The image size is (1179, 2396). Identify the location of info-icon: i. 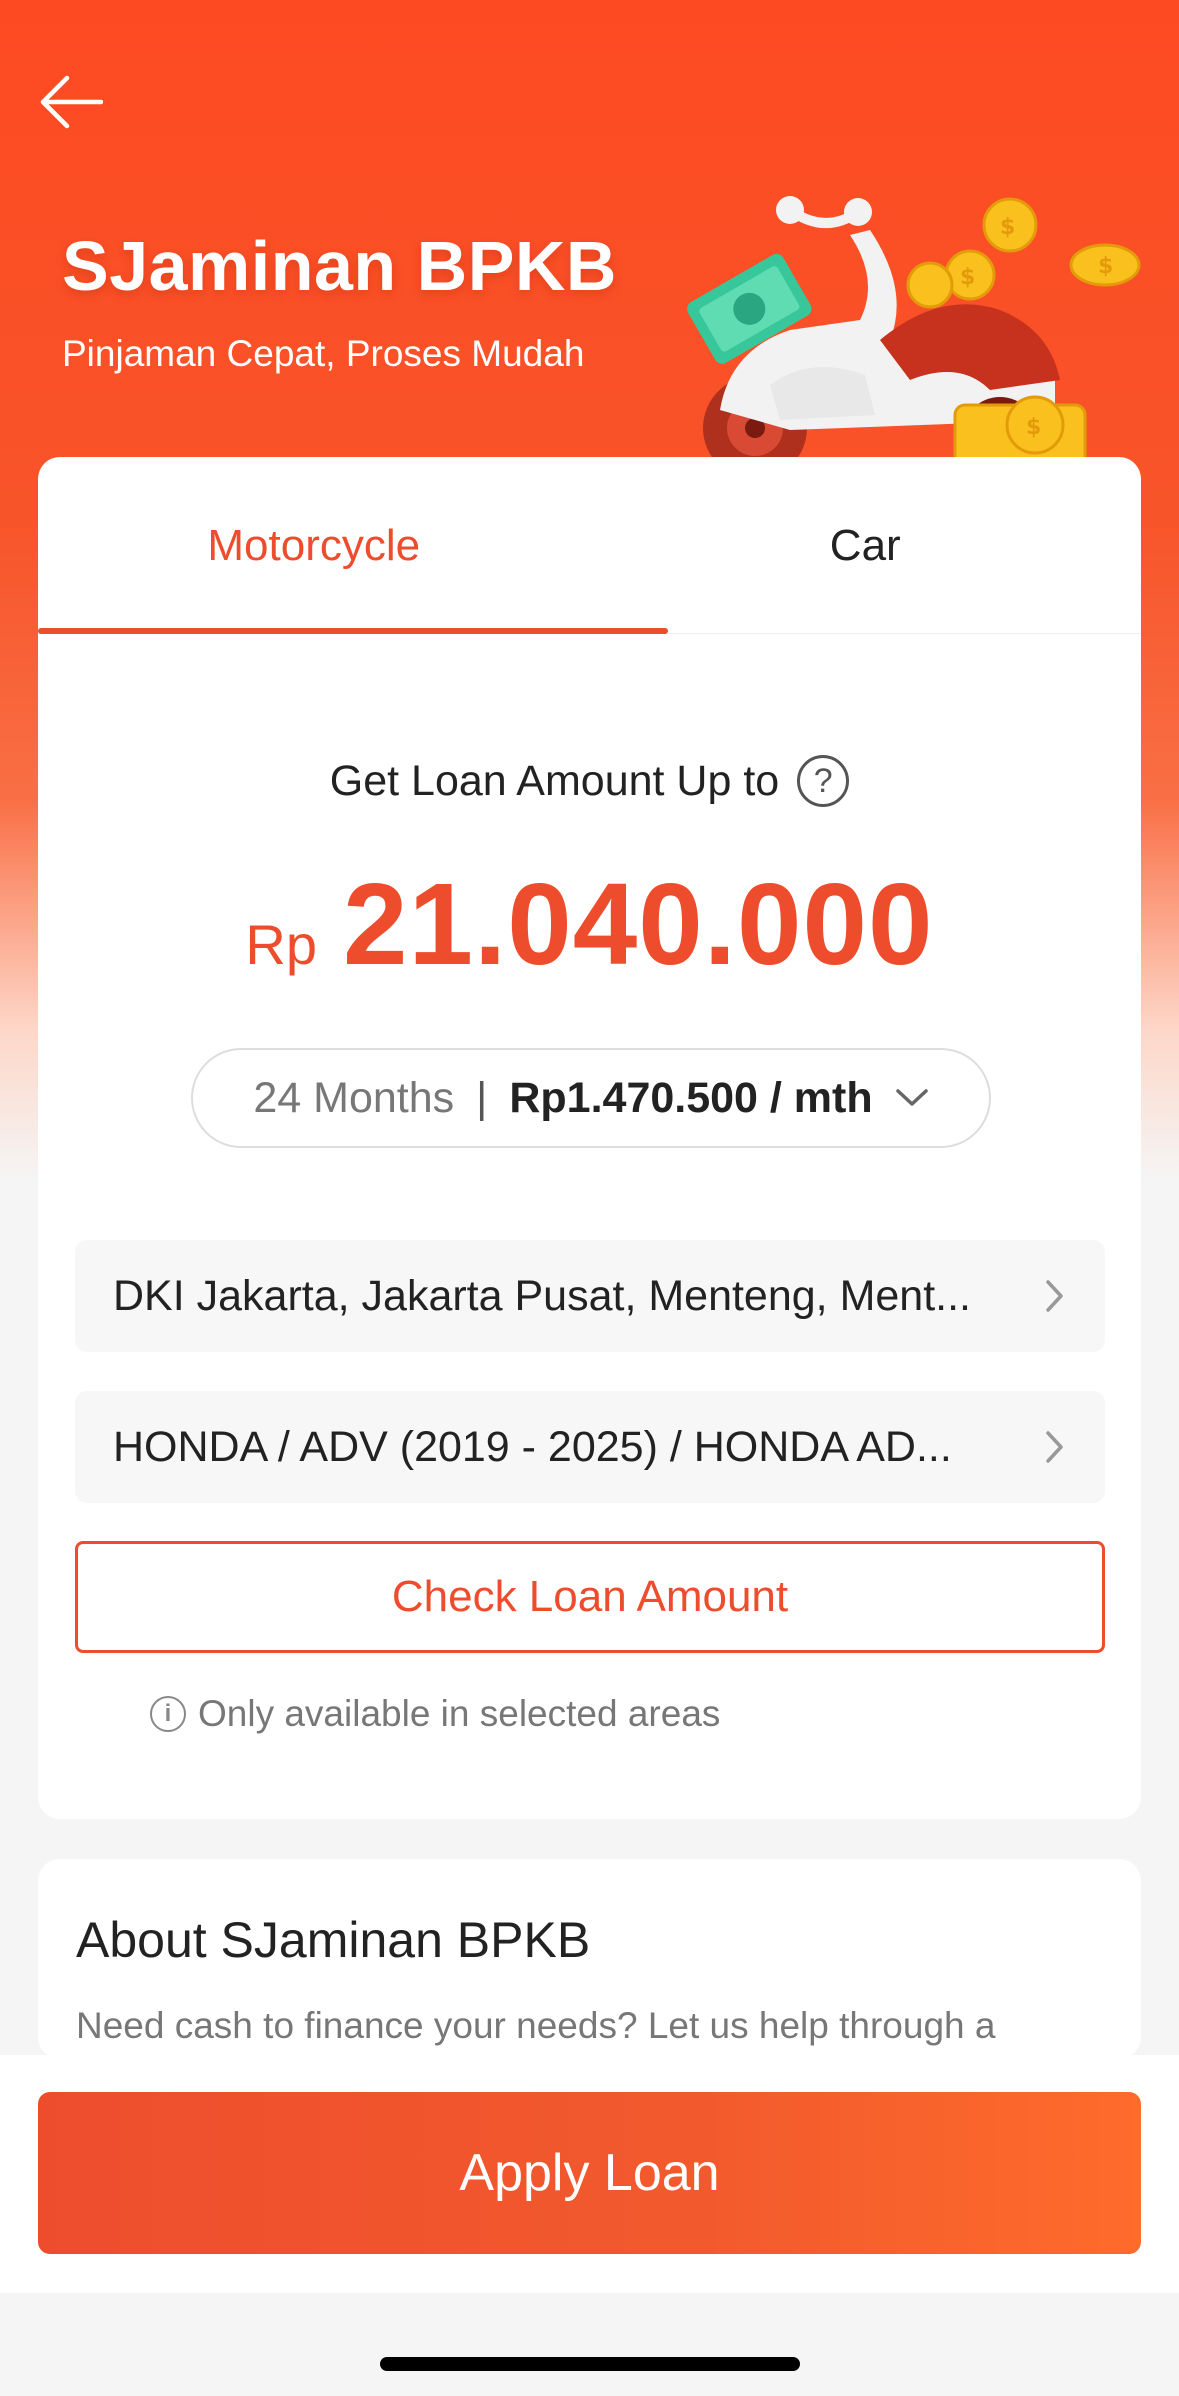
(168, 1714).